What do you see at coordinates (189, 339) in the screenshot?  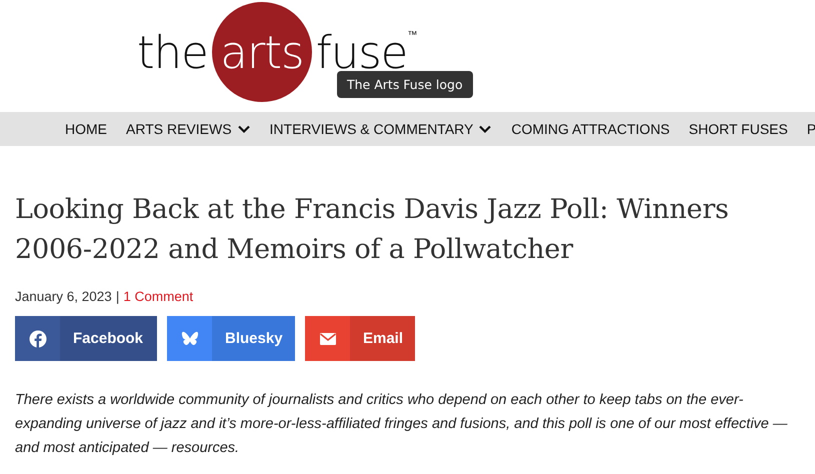 I see `butterfly-icon` at bounding box center [189, 339].